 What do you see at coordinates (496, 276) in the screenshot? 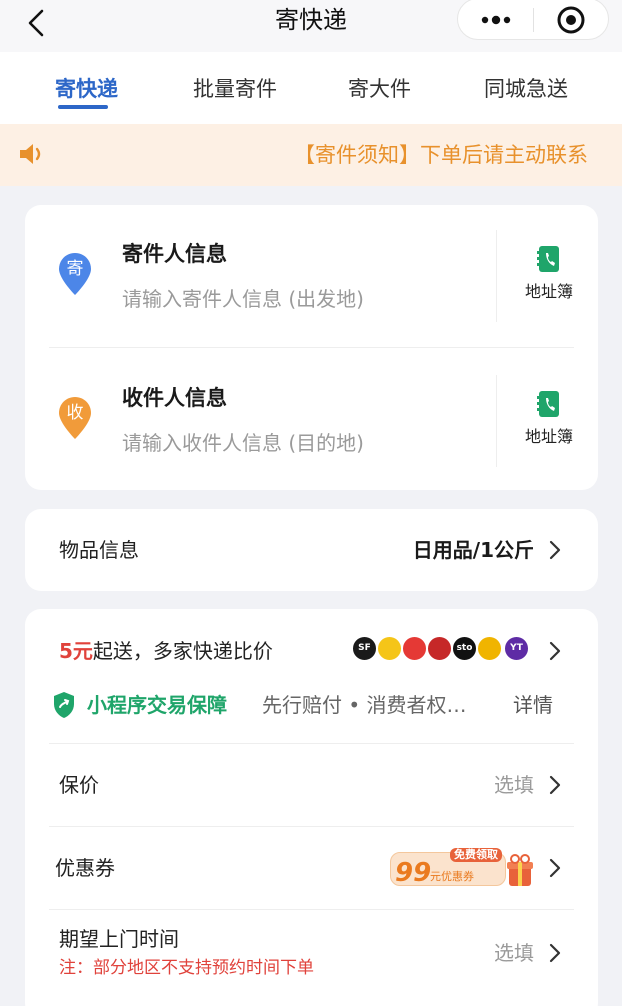
I see `sender-divider` at bounding box center [496, 276].